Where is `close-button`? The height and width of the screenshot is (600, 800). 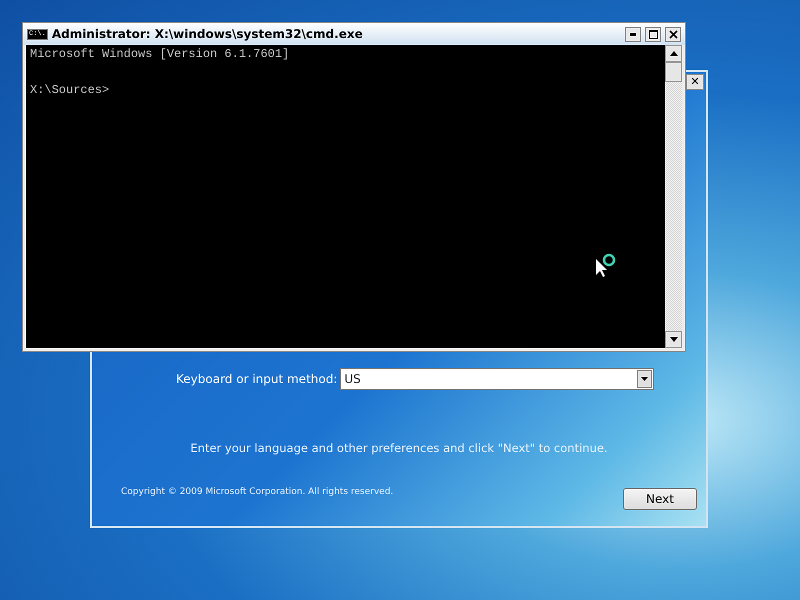
close-button is located at coordinates (673, 34).